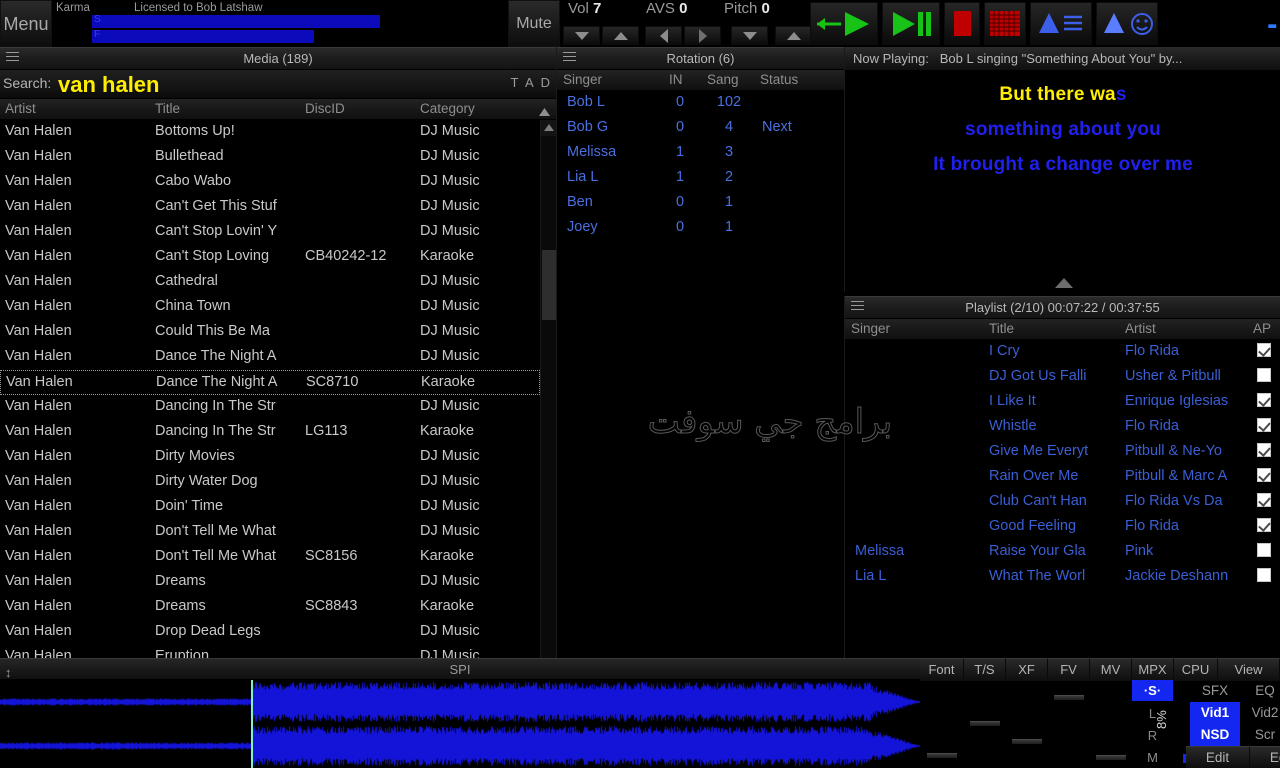 The image size is (1280, 768). What do you see at coordinates (942, 755) in the screenshot?
I see `font-slider-knob` at bounding box center [942, 755].